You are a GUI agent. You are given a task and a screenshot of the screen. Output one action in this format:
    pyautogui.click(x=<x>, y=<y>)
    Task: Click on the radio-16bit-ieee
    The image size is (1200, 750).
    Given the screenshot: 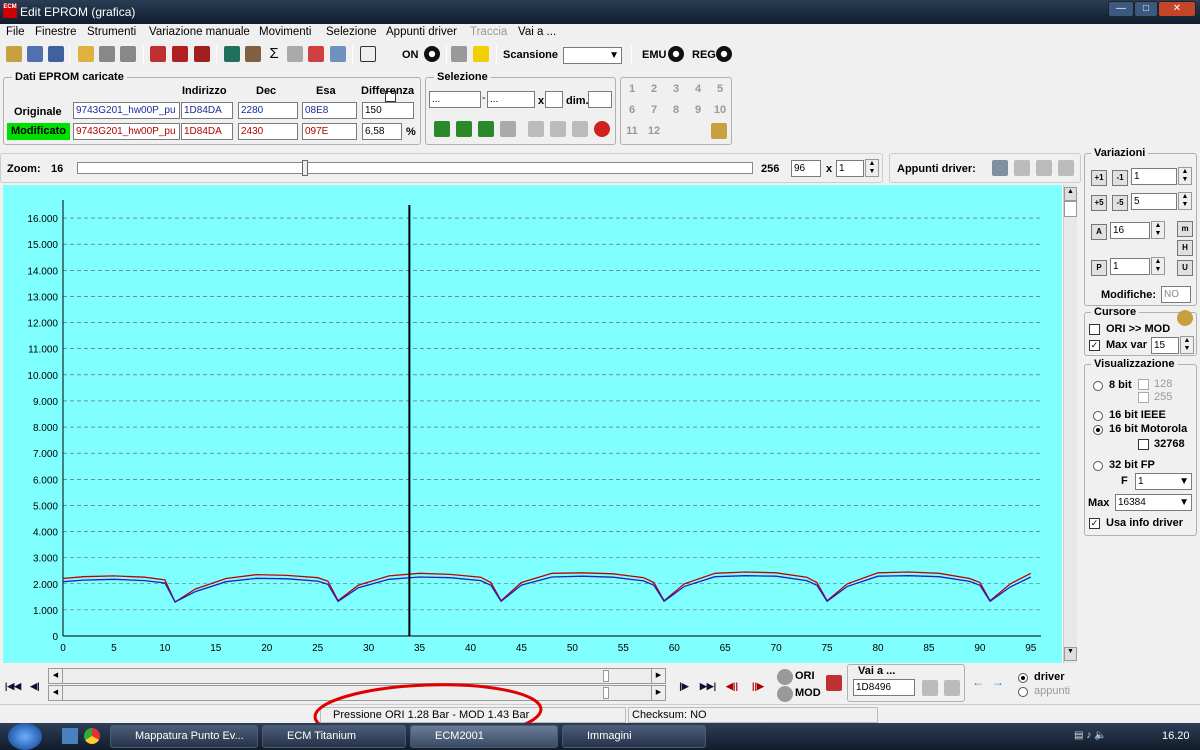 What is the action you would take?
    pyautogui.click(x=1098, y=416)
    